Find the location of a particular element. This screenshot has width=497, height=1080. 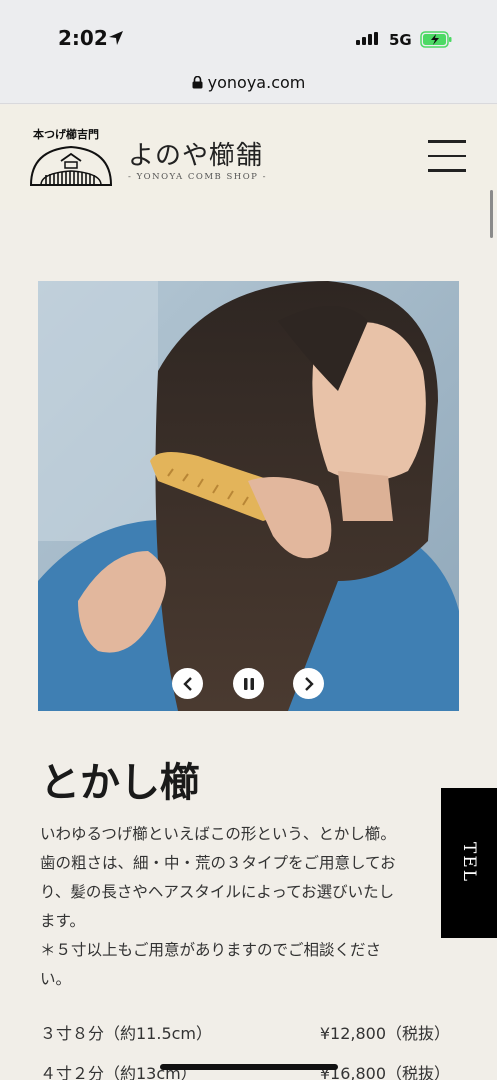

slider-pause-button is located at coordinates (248, 683).